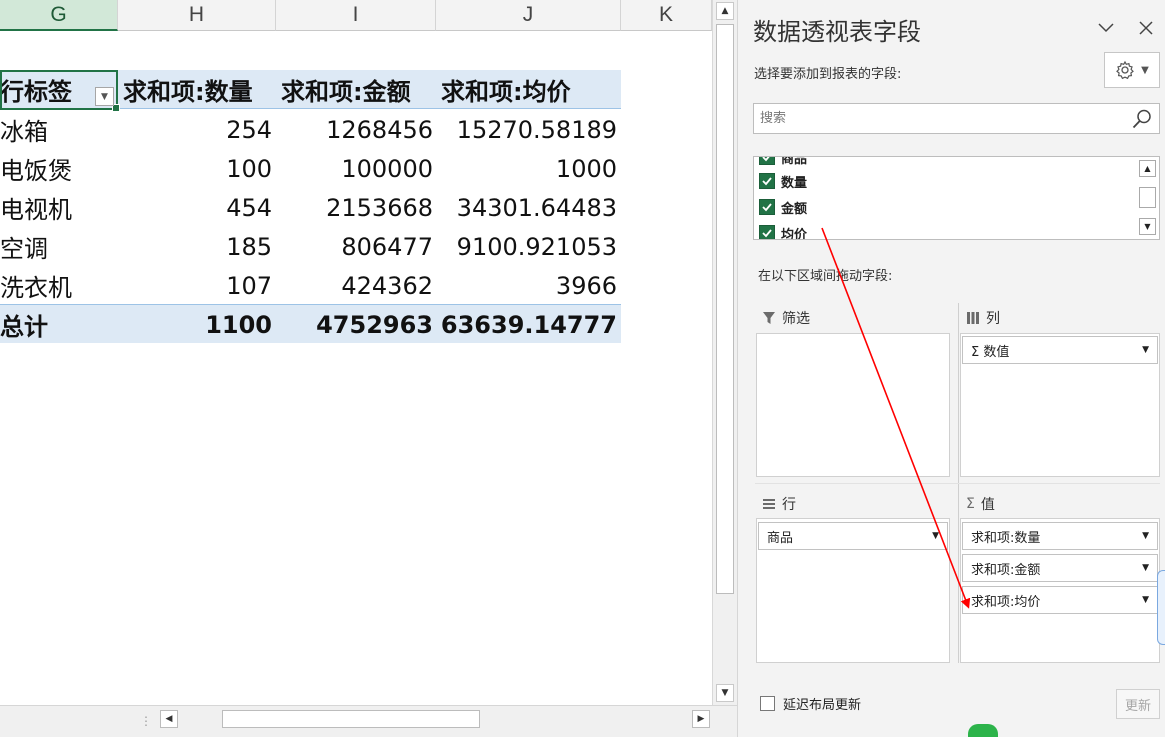 The image size is (1165, 737). Describe the element at coordinates (990, 352) in the screenshot. I see `field-chip-label: Σ 数值` at that location.